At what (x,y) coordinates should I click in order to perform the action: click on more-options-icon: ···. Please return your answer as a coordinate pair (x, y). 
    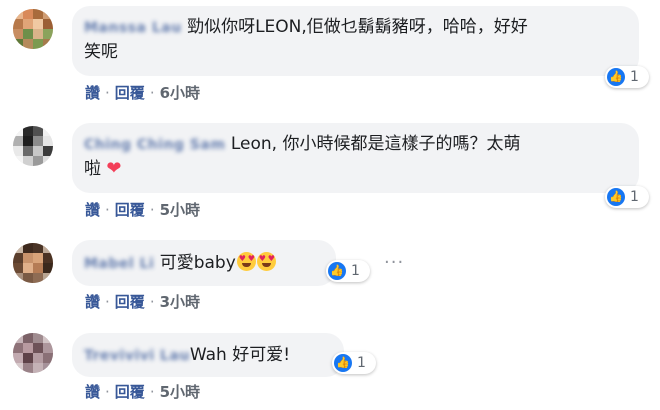
    Looking at the image, I should click on (394, 262).